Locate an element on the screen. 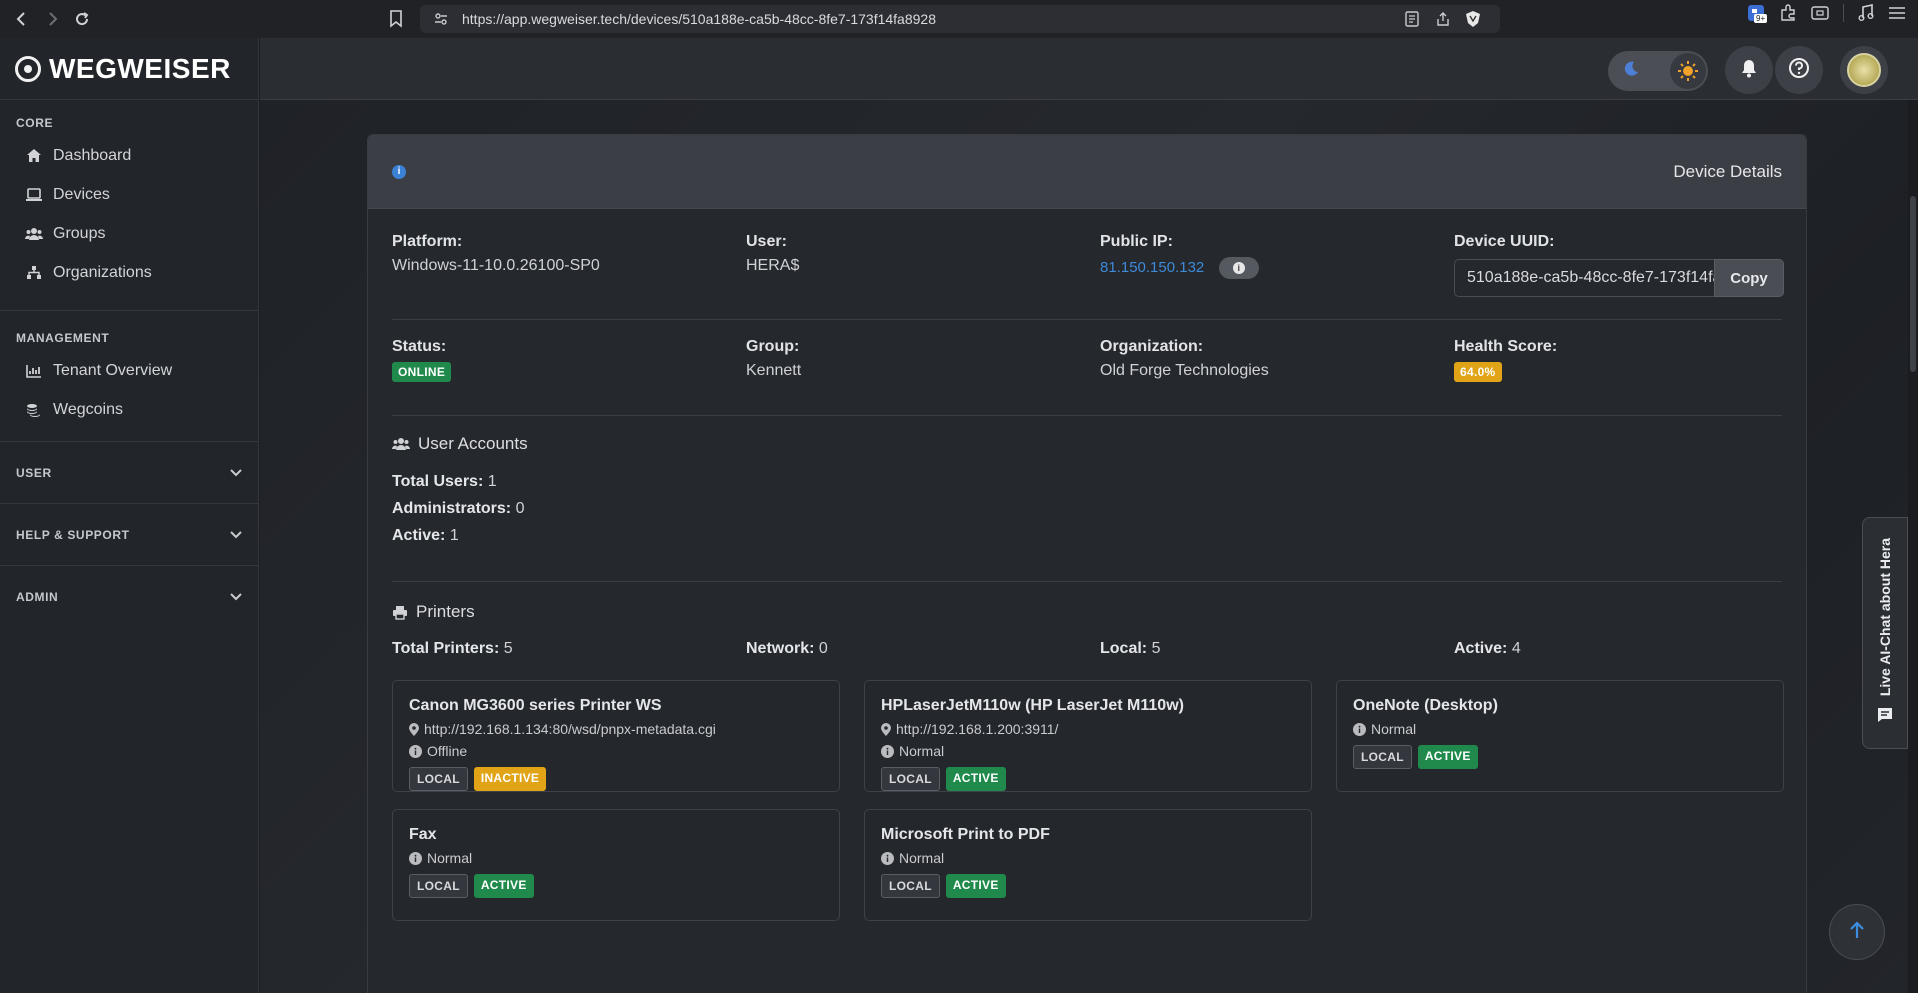 Image resolution: width=1918 pixels, height=993 pixels. printers-title: Printers is located at coordinates (1087, 612).